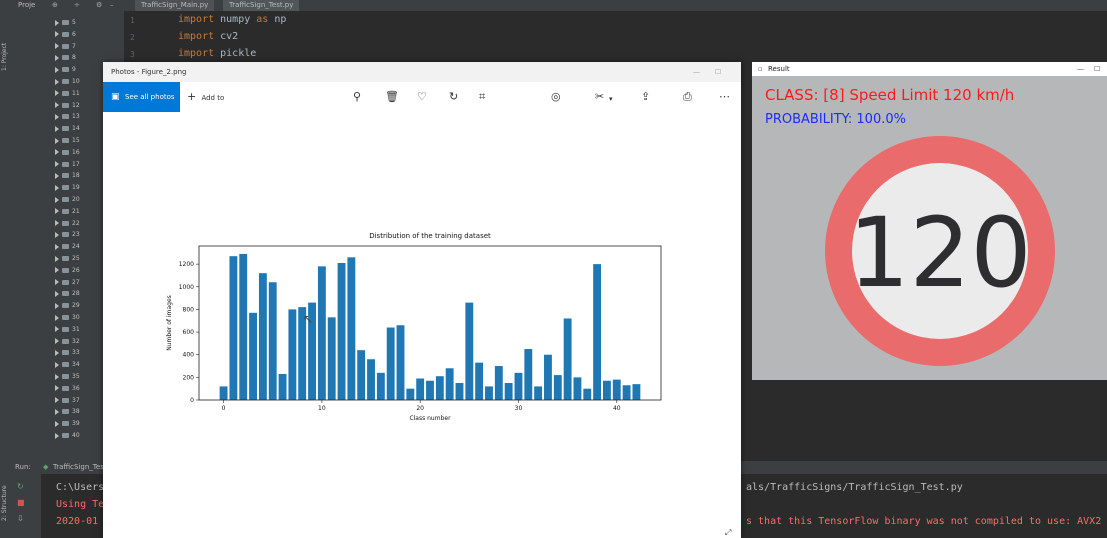 Image resolution: width=1107 pixels, height=538 pixels. Describe the element at coordinates (65, 34) in the screenshot. I see `tree-folder-item: 6` at that location.